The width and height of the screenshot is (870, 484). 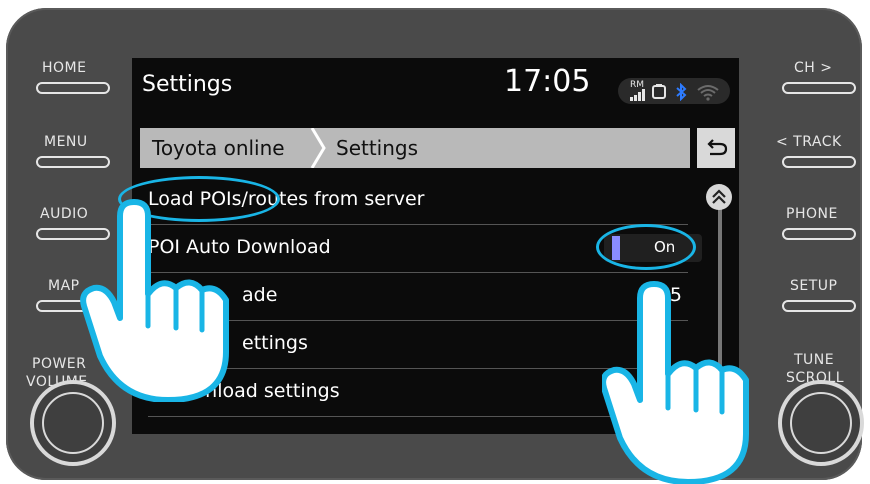 What do you see at coordinates (377, 148) in the screenshot?
I see `breadcrumb-item-settings: Settings` at bounding box center [377, 148].